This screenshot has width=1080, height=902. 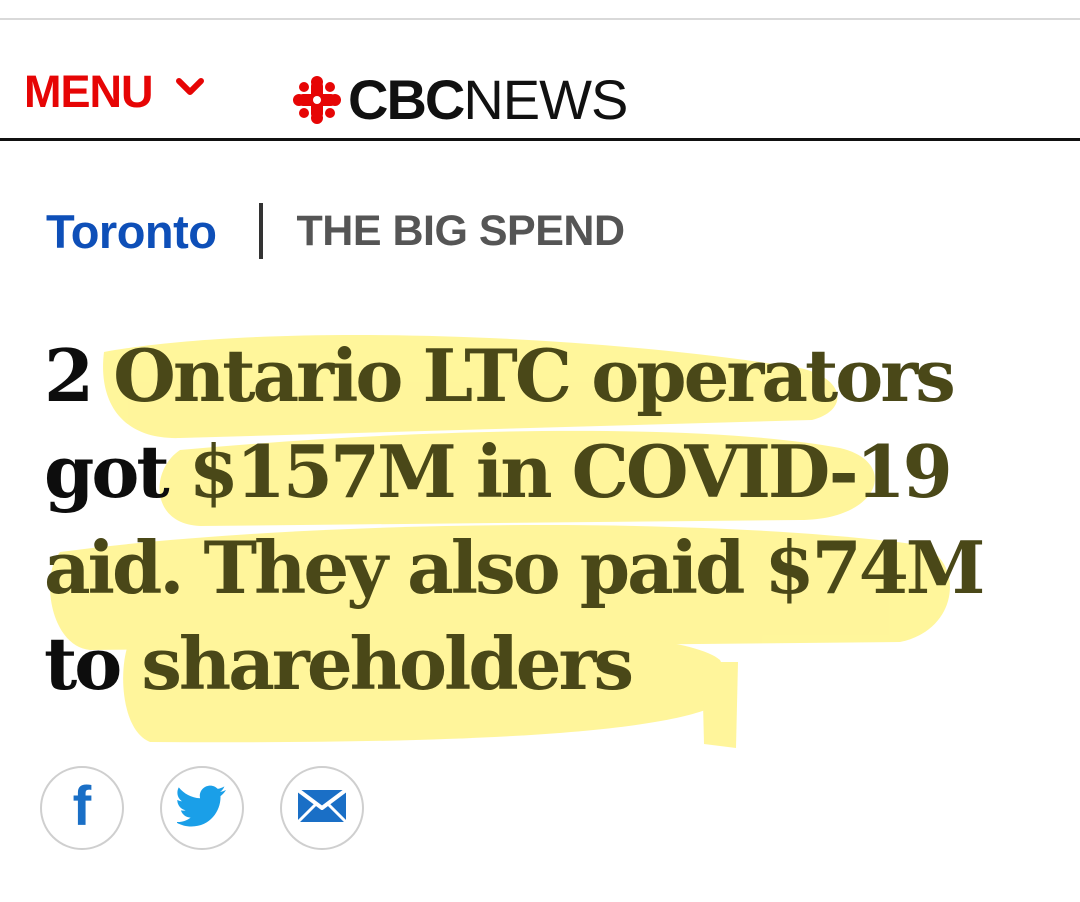 I want to click on headline-highlighted-text: aid. They also paid $74M, so click(x=514, y=567).